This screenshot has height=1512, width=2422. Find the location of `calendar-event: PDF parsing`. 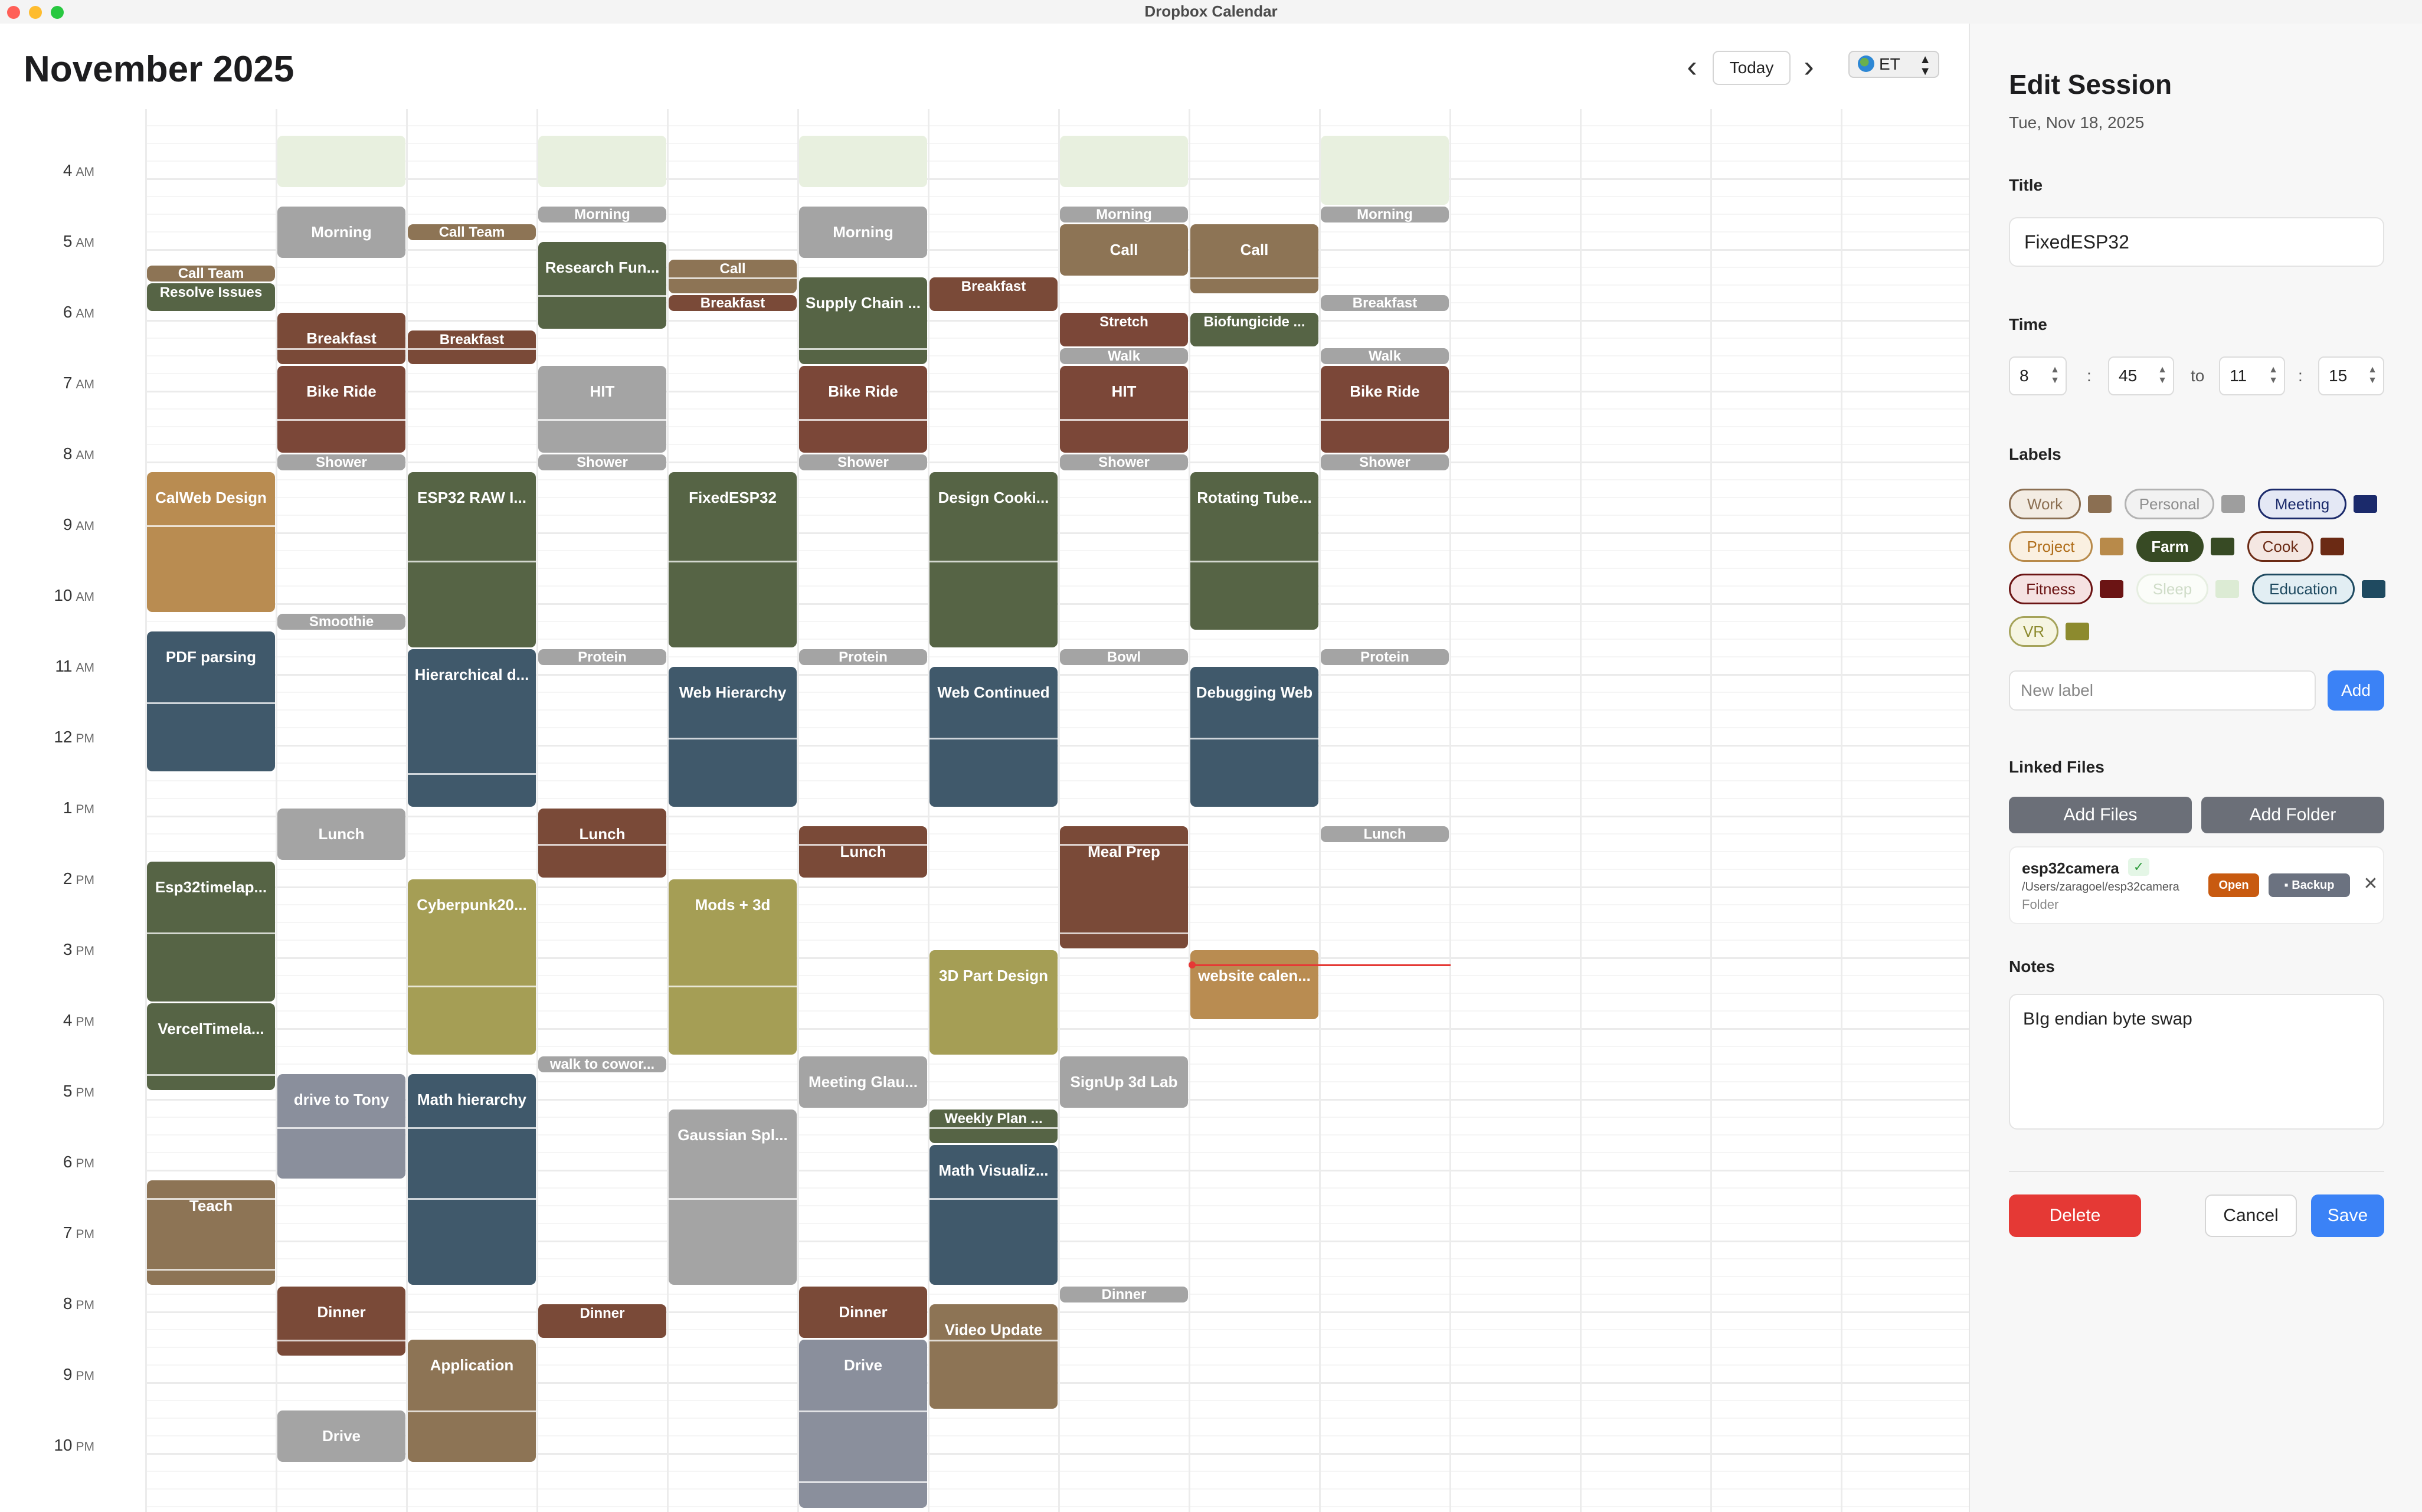

calendar-event: PDF parsing is located at coordinates (211, 701).